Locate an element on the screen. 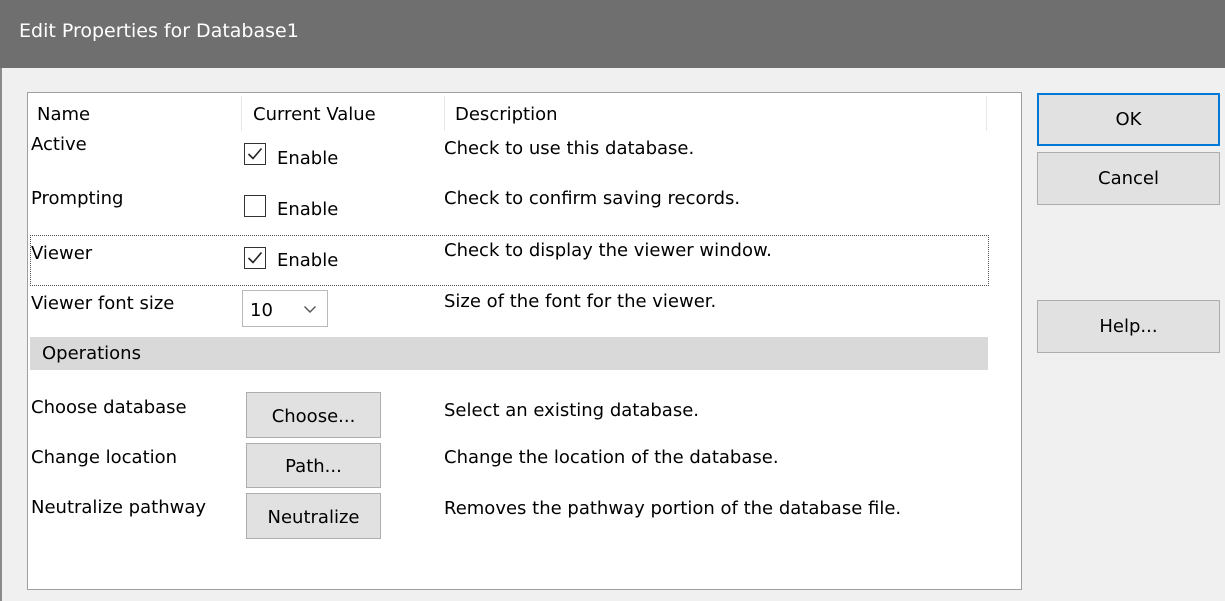 This screenshot has height=601, width=1225. ok-button: OK is located at coordinates (1128, 119).